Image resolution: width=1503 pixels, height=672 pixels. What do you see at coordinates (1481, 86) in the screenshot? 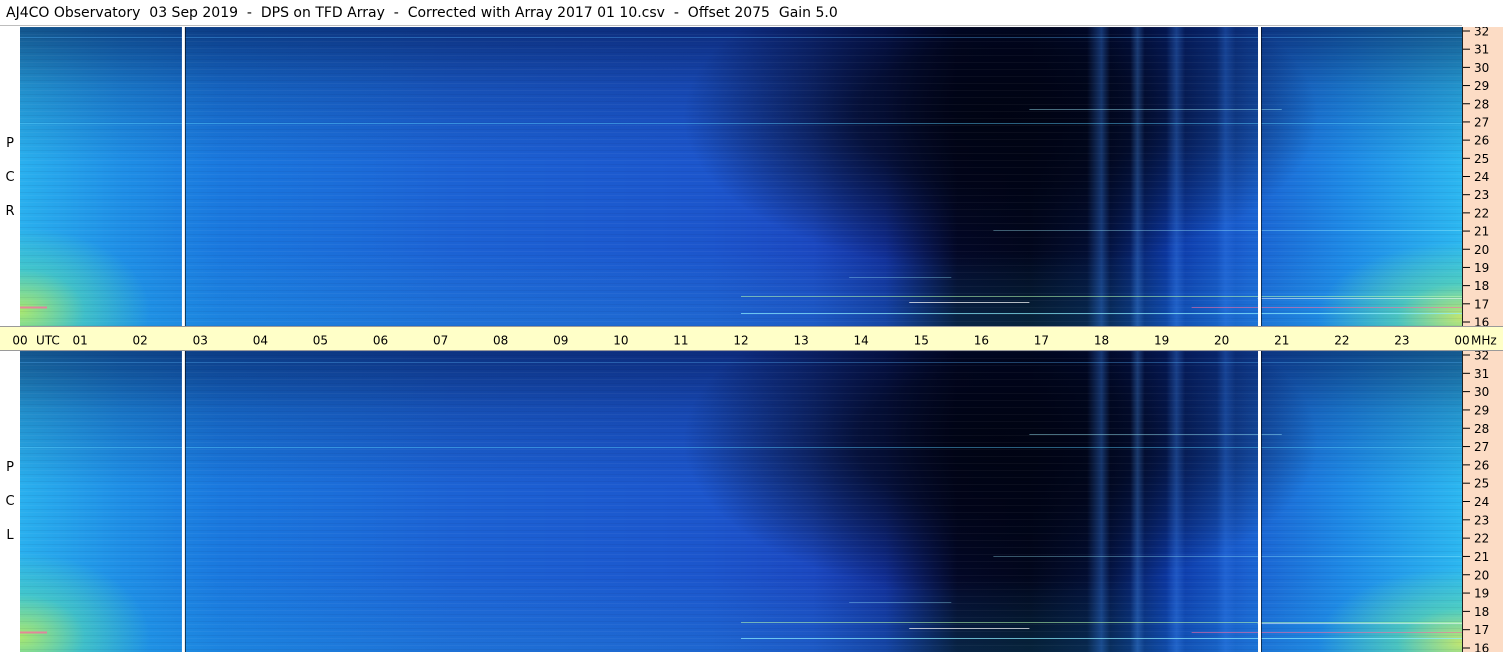
I see `rcp-freq-label-29: 29` at bounding box center [1481, 86].